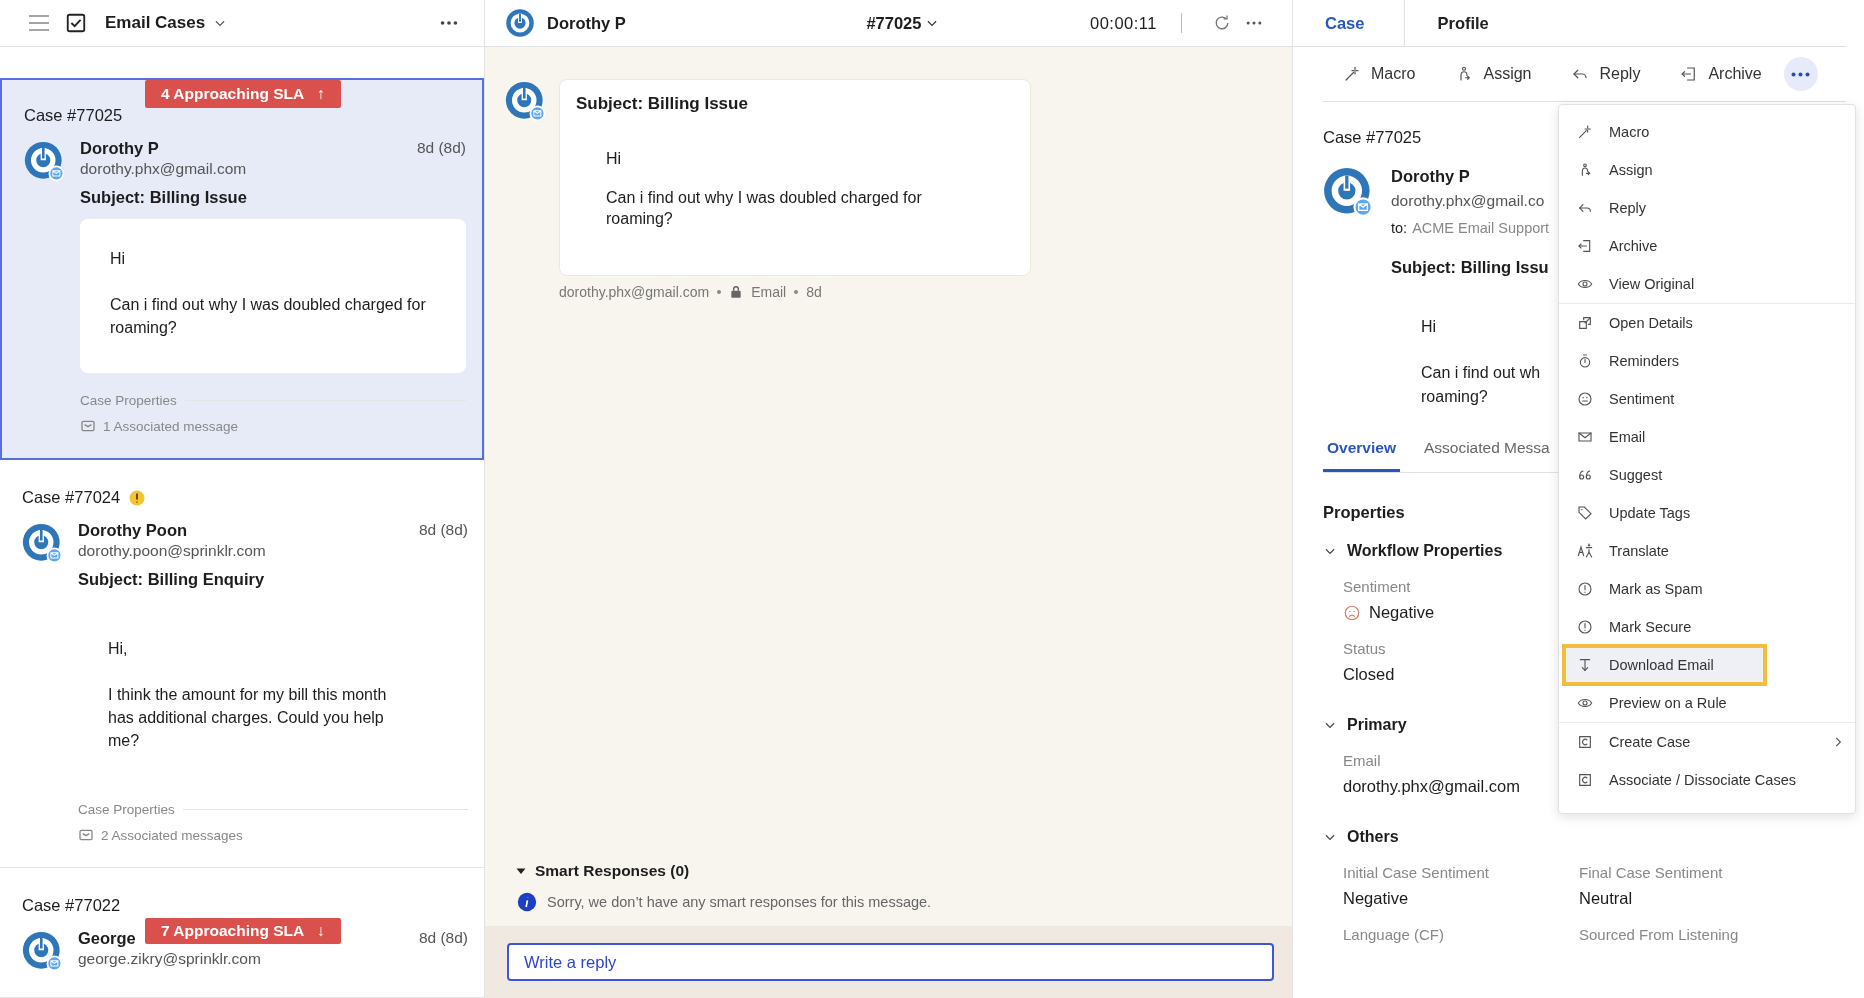  What do you see at coordinates (172, 835) in the screenshot?
I see `associated-messages-link: 2 Associated messages` at bounding box center [172, 835].